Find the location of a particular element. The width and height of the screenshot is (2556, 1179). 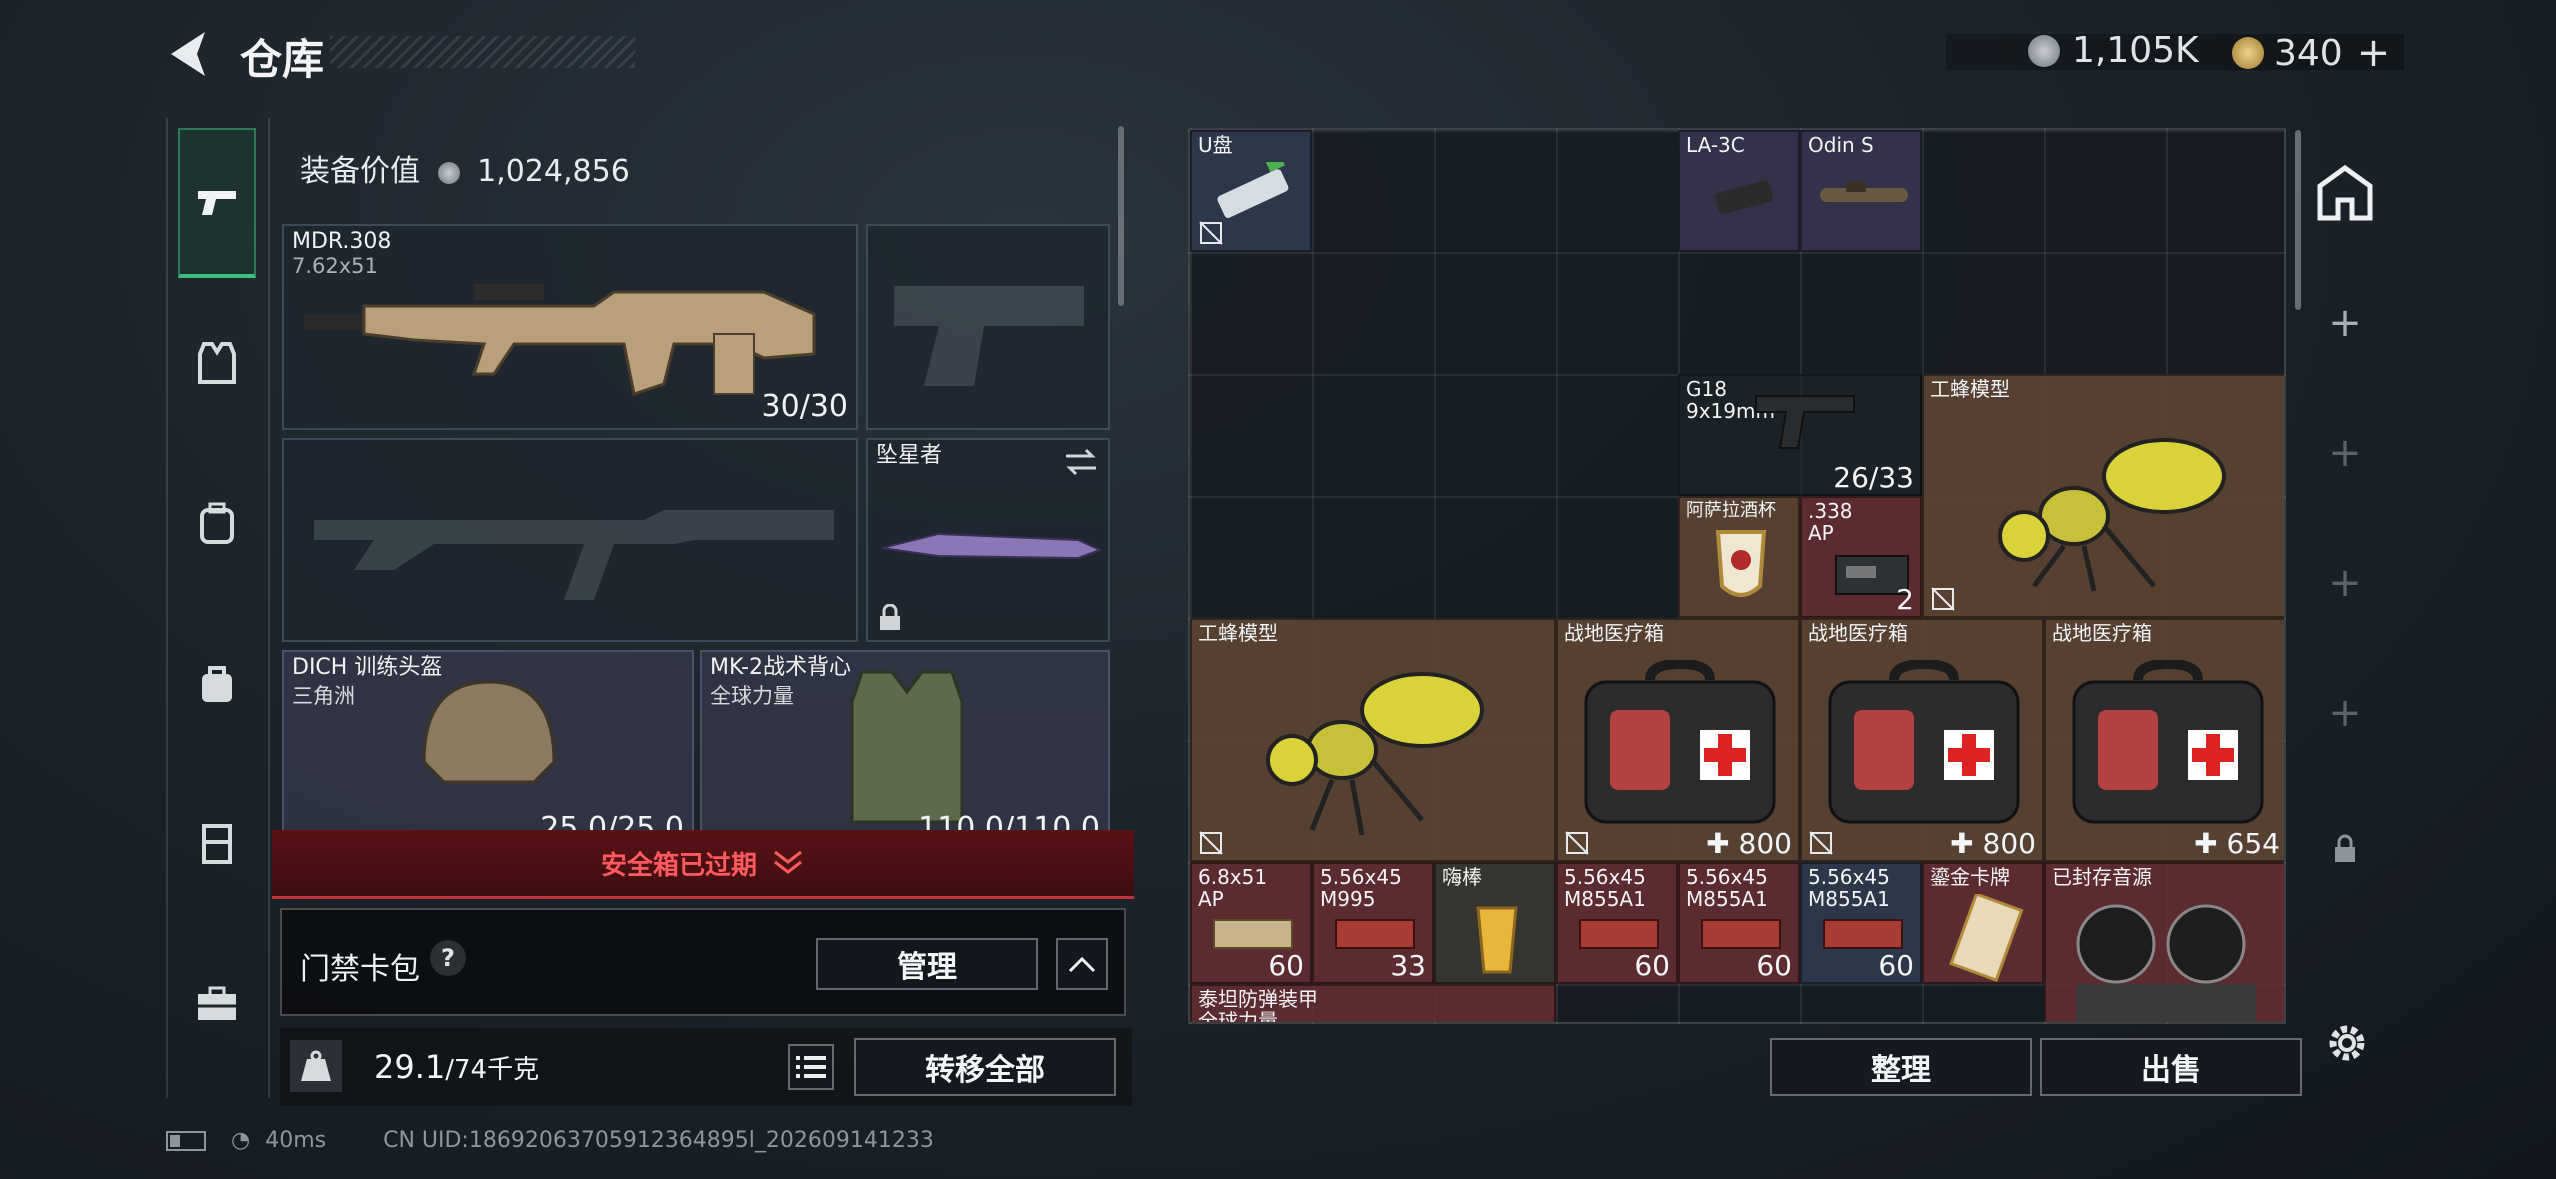

page-title: 仓库 is located at coordinates (282, 59).